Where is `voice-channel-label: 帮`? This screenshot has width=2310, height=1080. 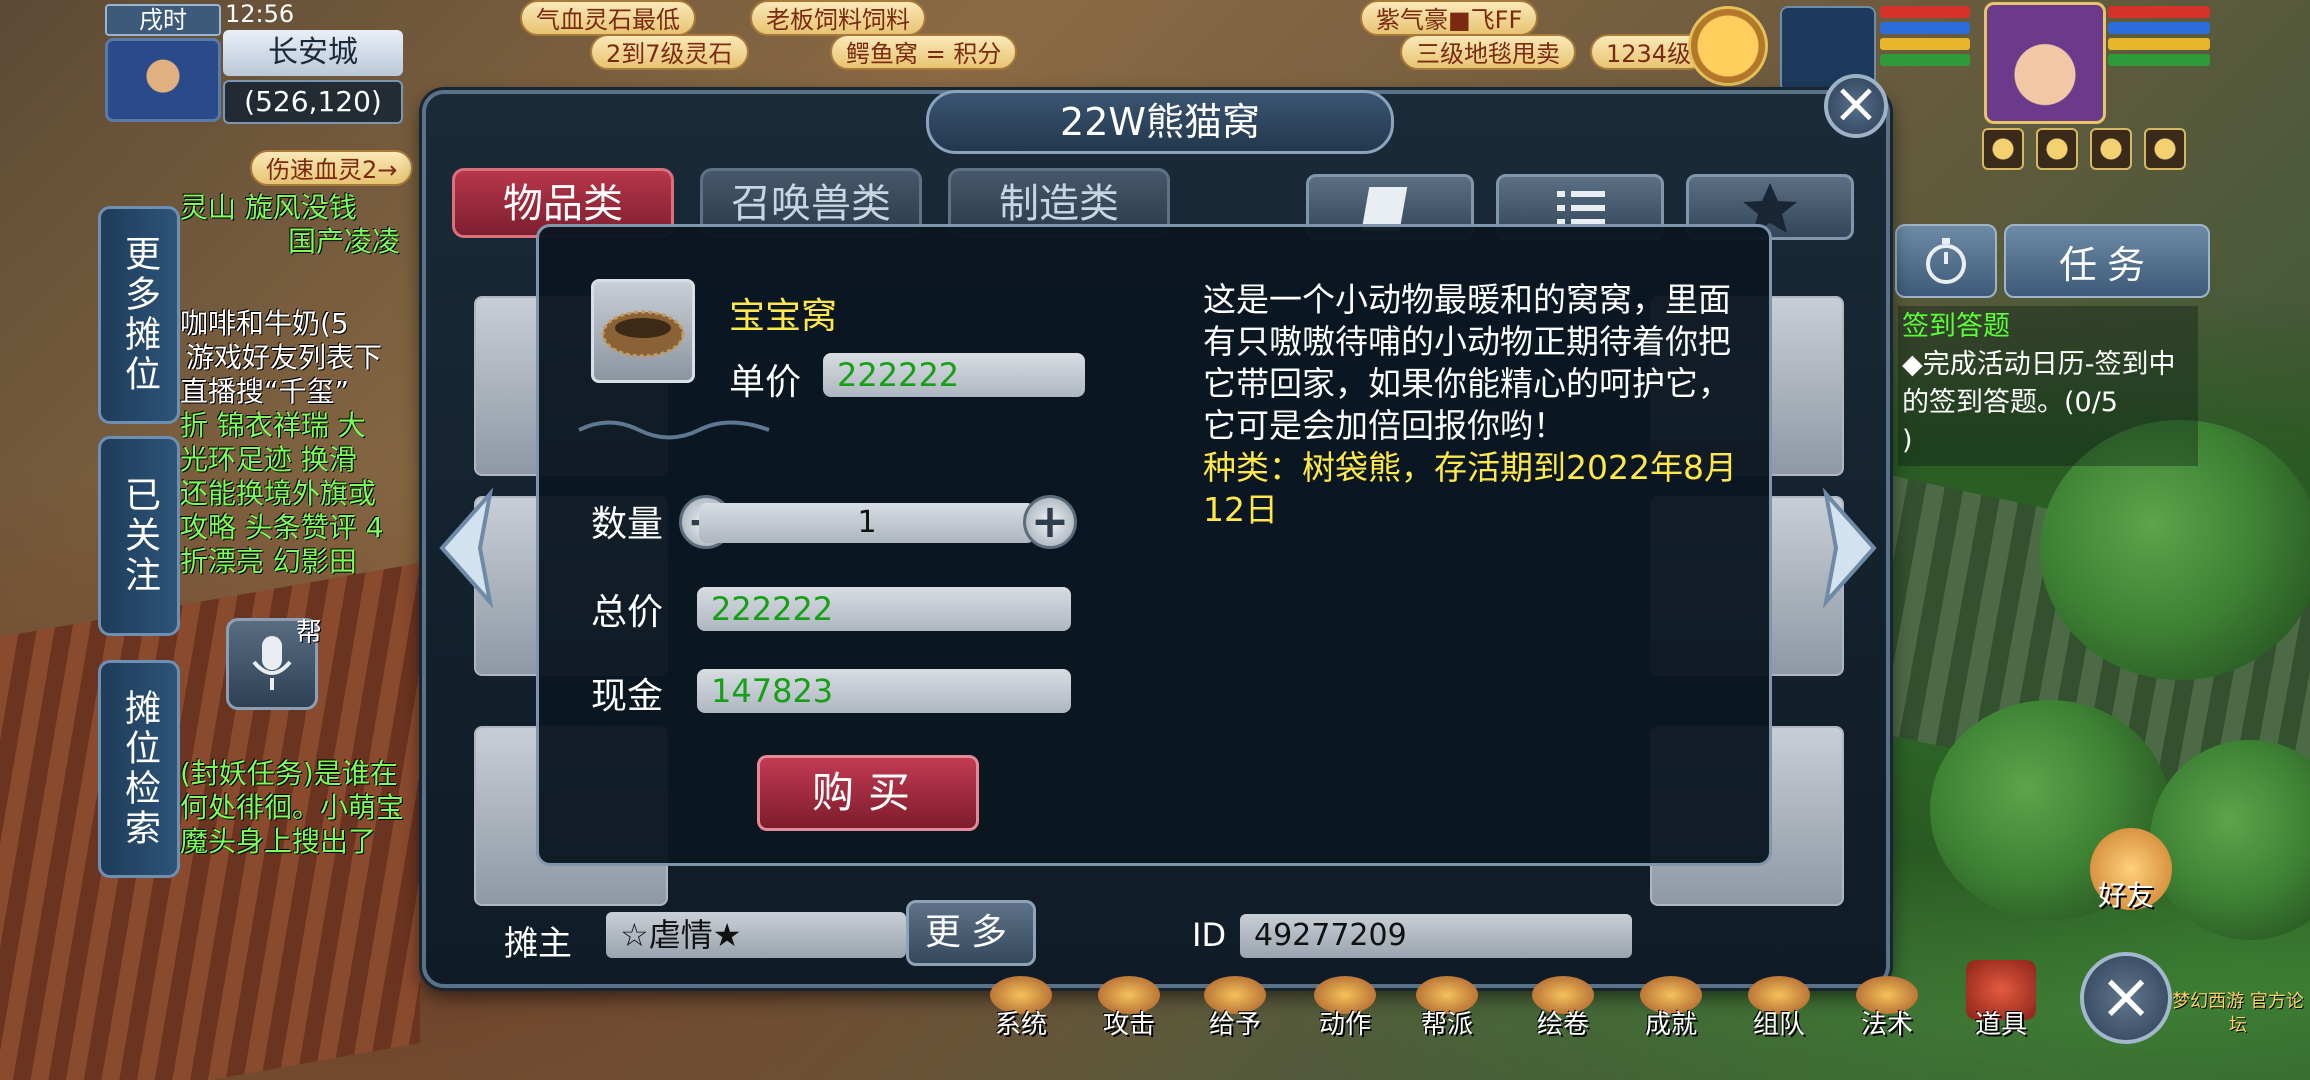
voice-channel-label: 帮 is located at coordinates (309, 633).